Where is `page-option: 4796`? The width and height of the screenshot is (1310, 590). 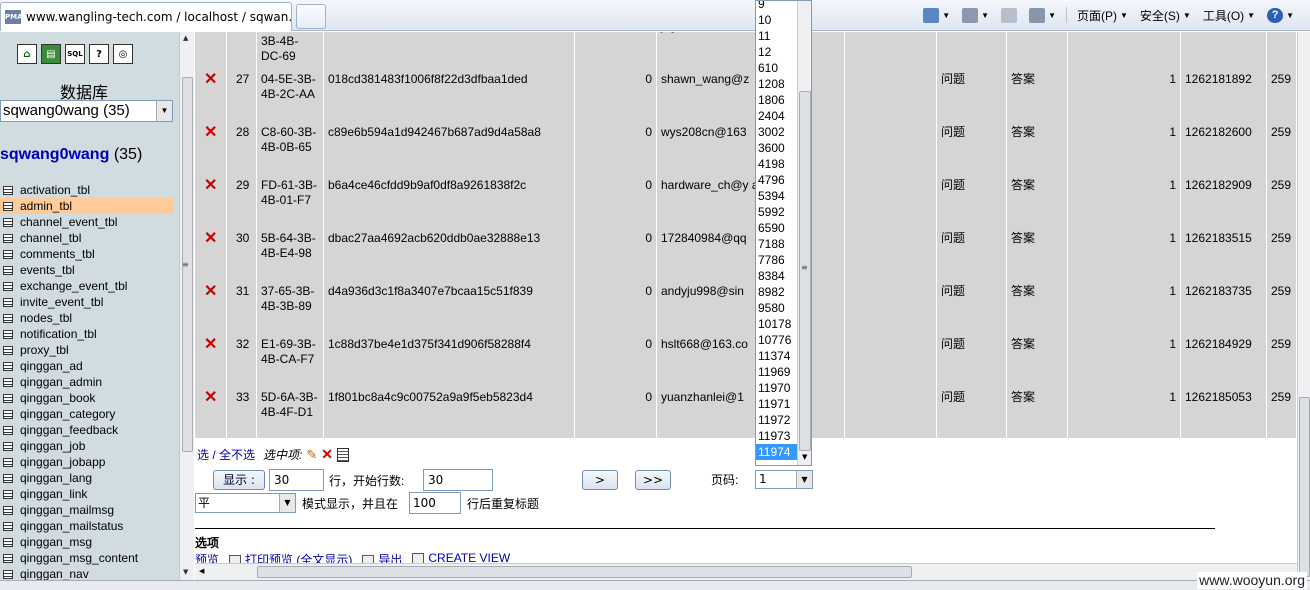
page-option: 4796 is located at coordinates (776, 180).